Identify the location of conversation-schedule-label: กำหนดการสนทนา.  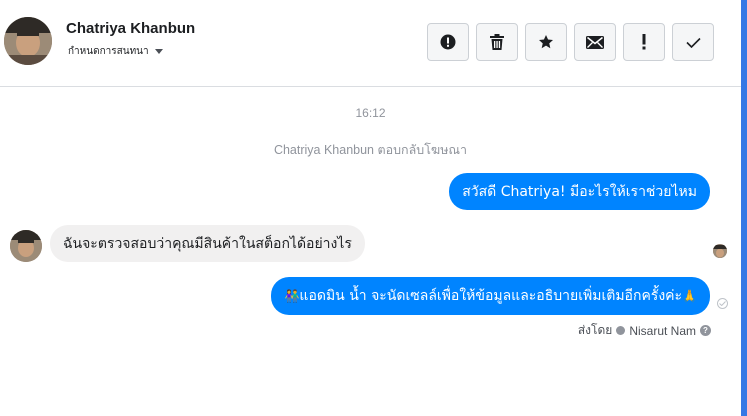
(108, 51).